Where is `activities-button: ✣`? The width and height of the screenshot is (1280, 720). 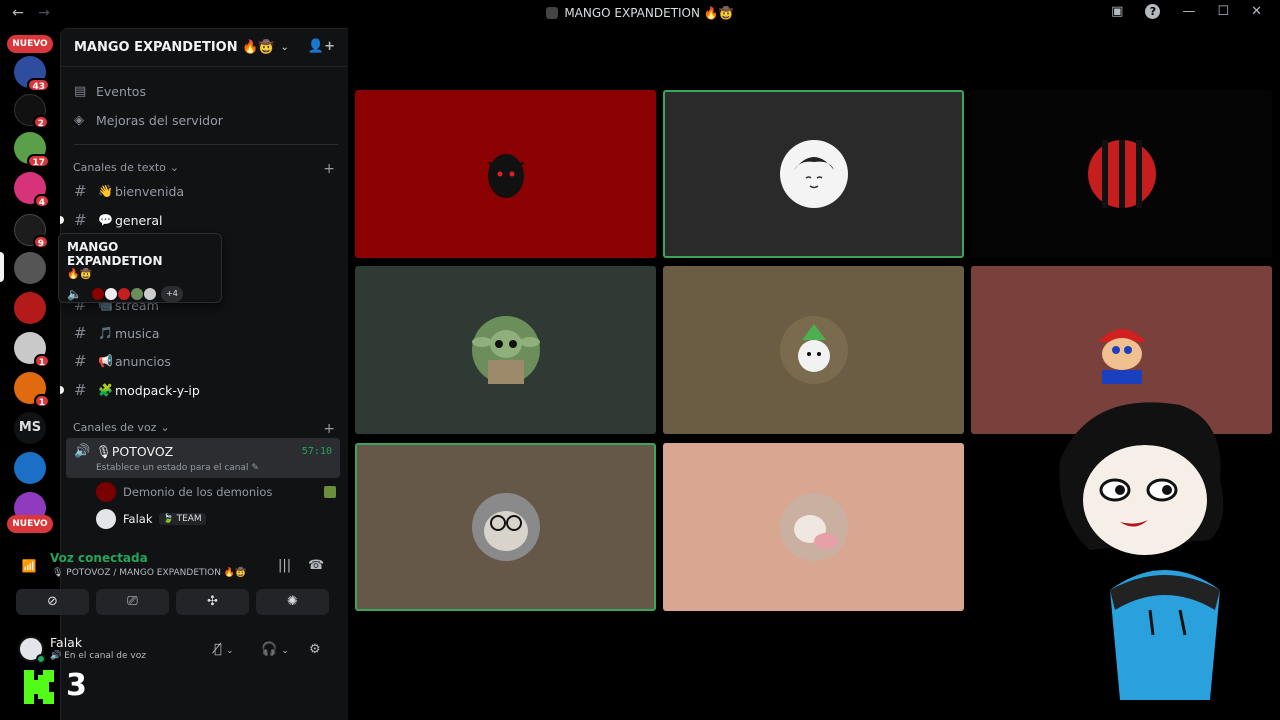 activities-button: ✣ is located at coordinates (212, 602).